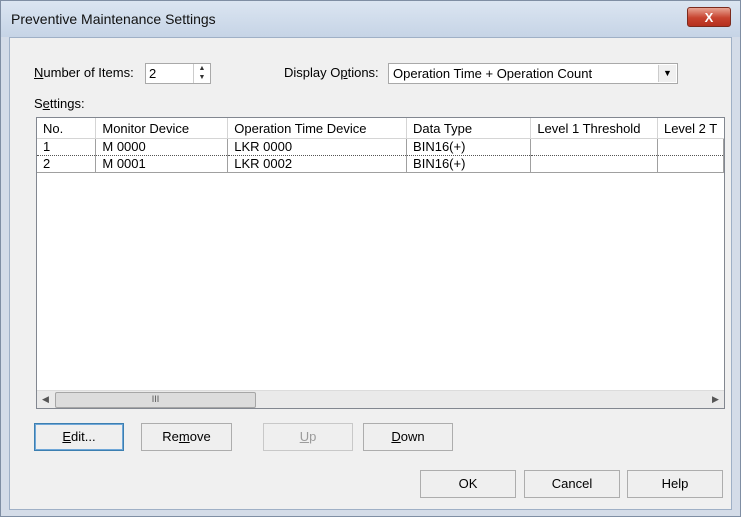 The image size is (741, 517). What do you see at coordinates (67, 128) in the screenshot?
I see `column-header-no: No.` at bounding box center [67, 128].